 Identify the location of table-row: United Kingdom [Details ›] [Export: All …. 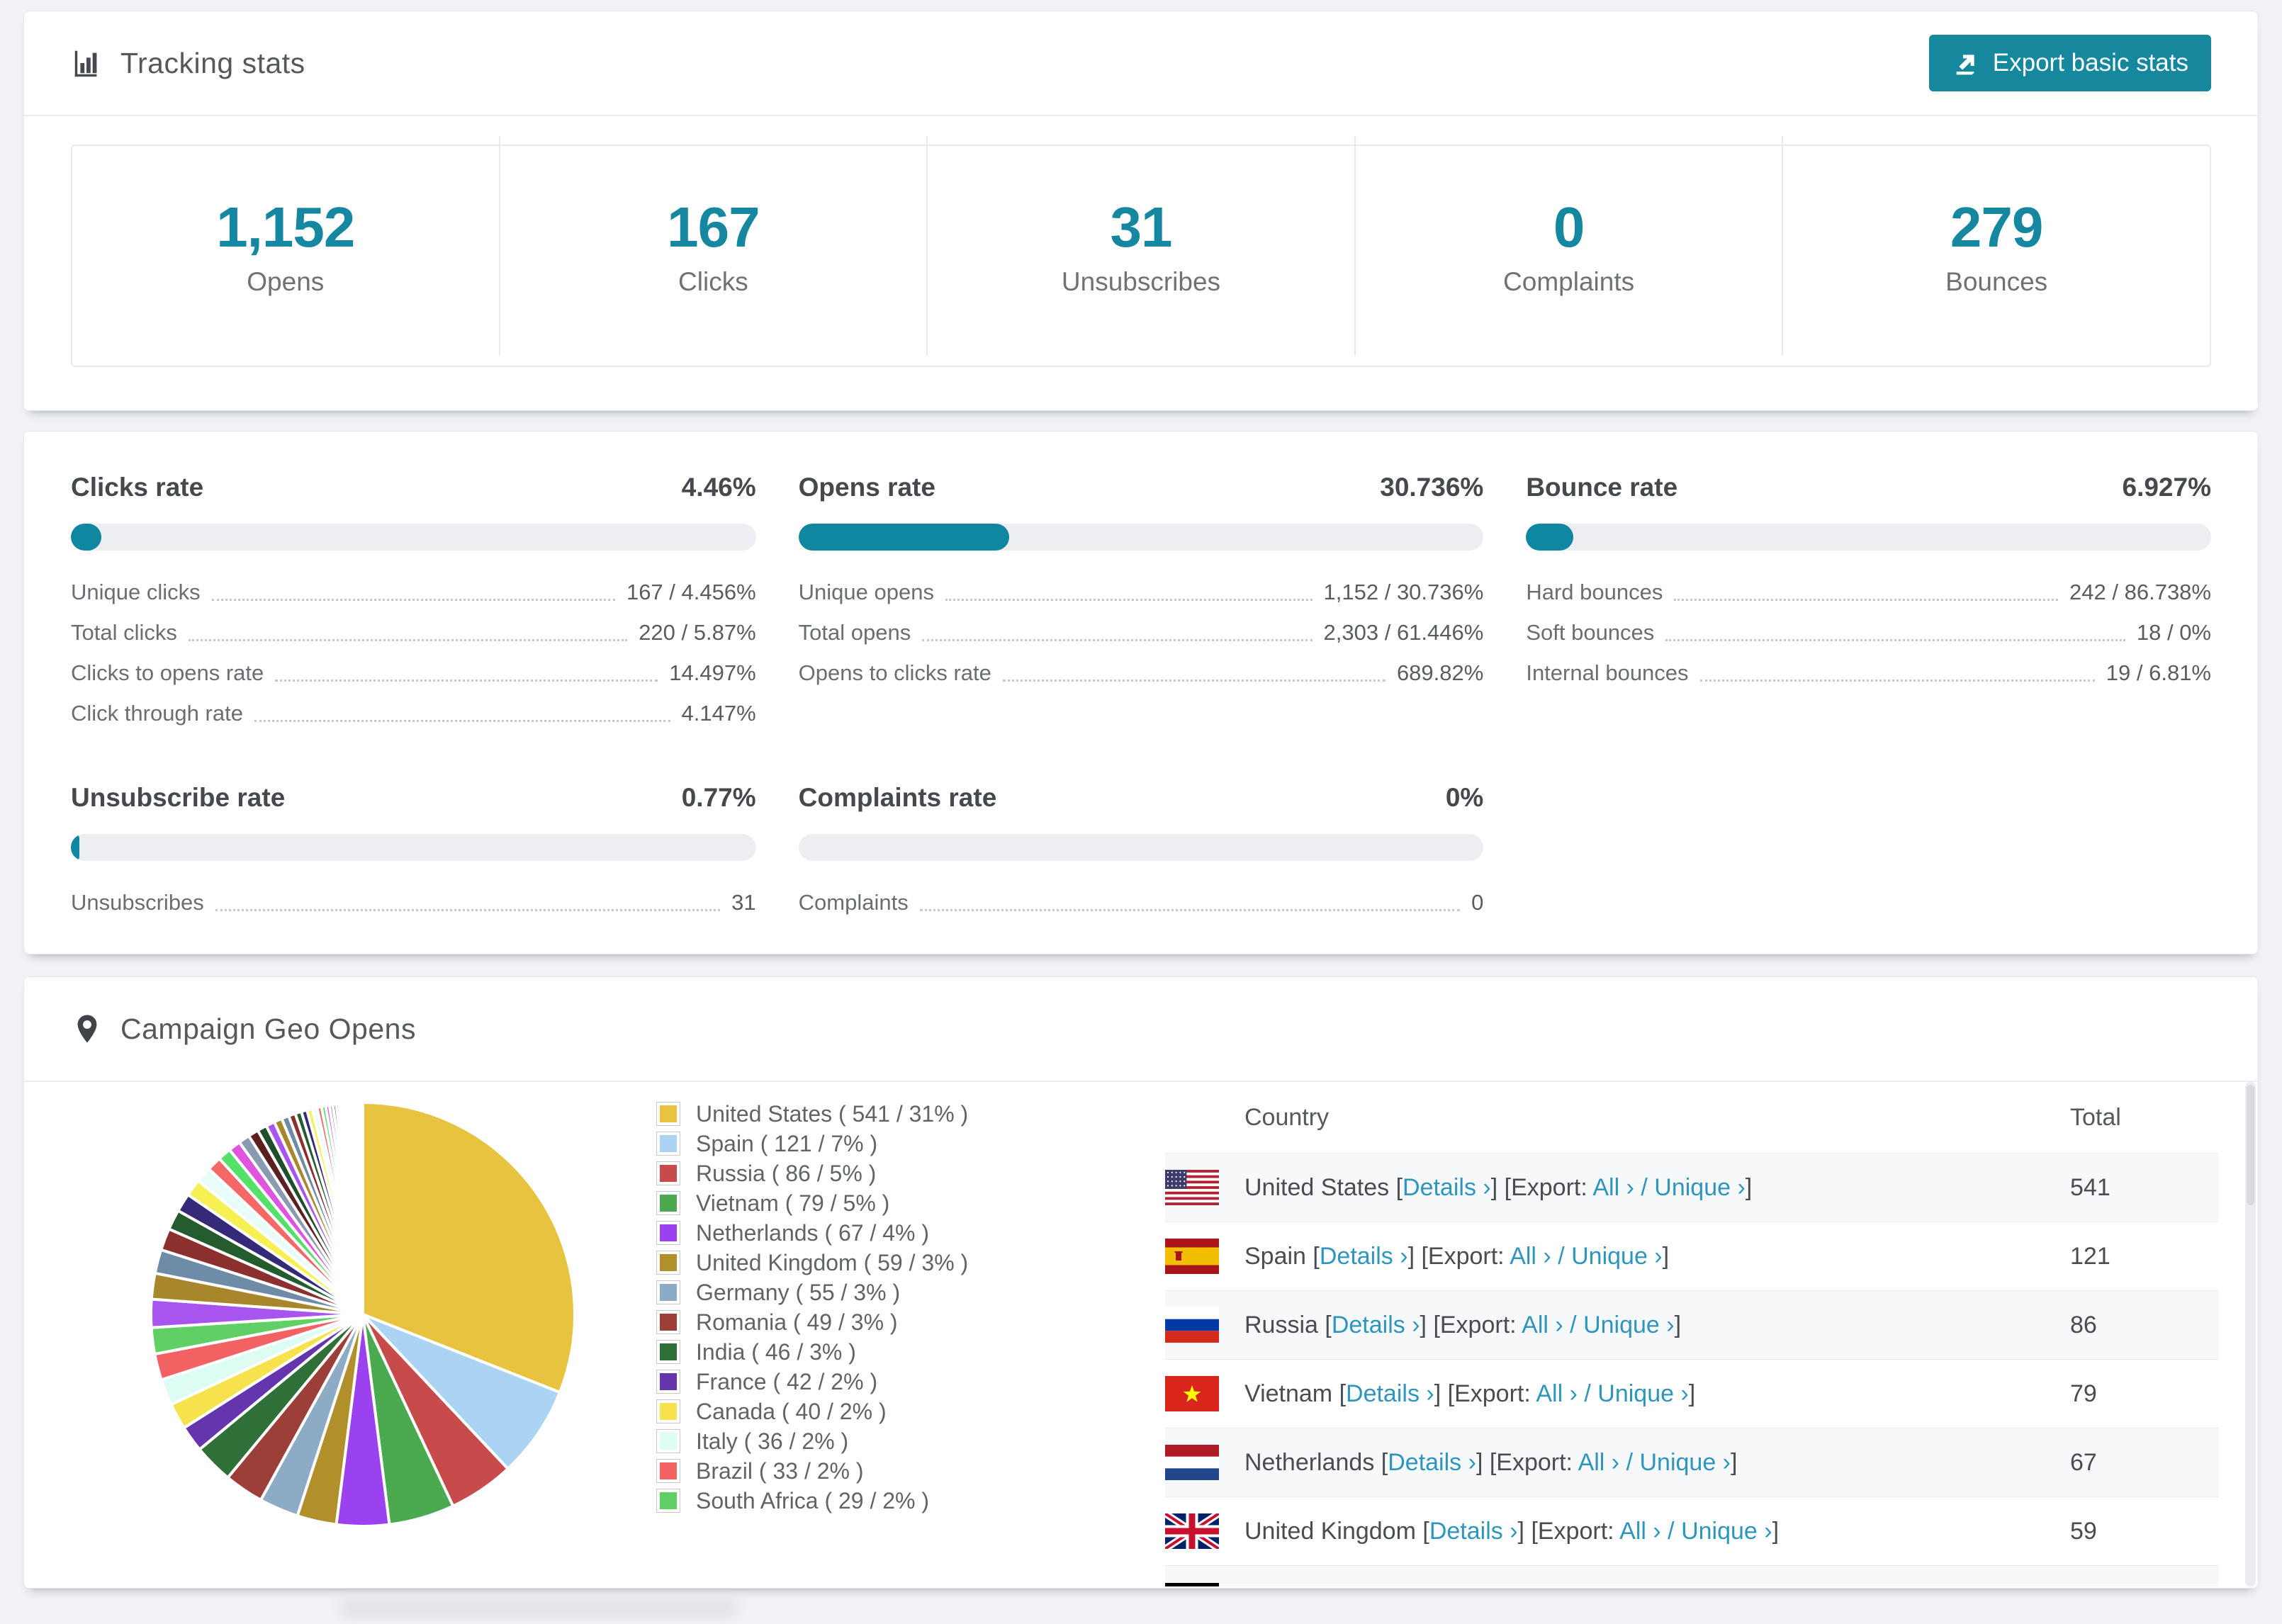
(1692, 1530).